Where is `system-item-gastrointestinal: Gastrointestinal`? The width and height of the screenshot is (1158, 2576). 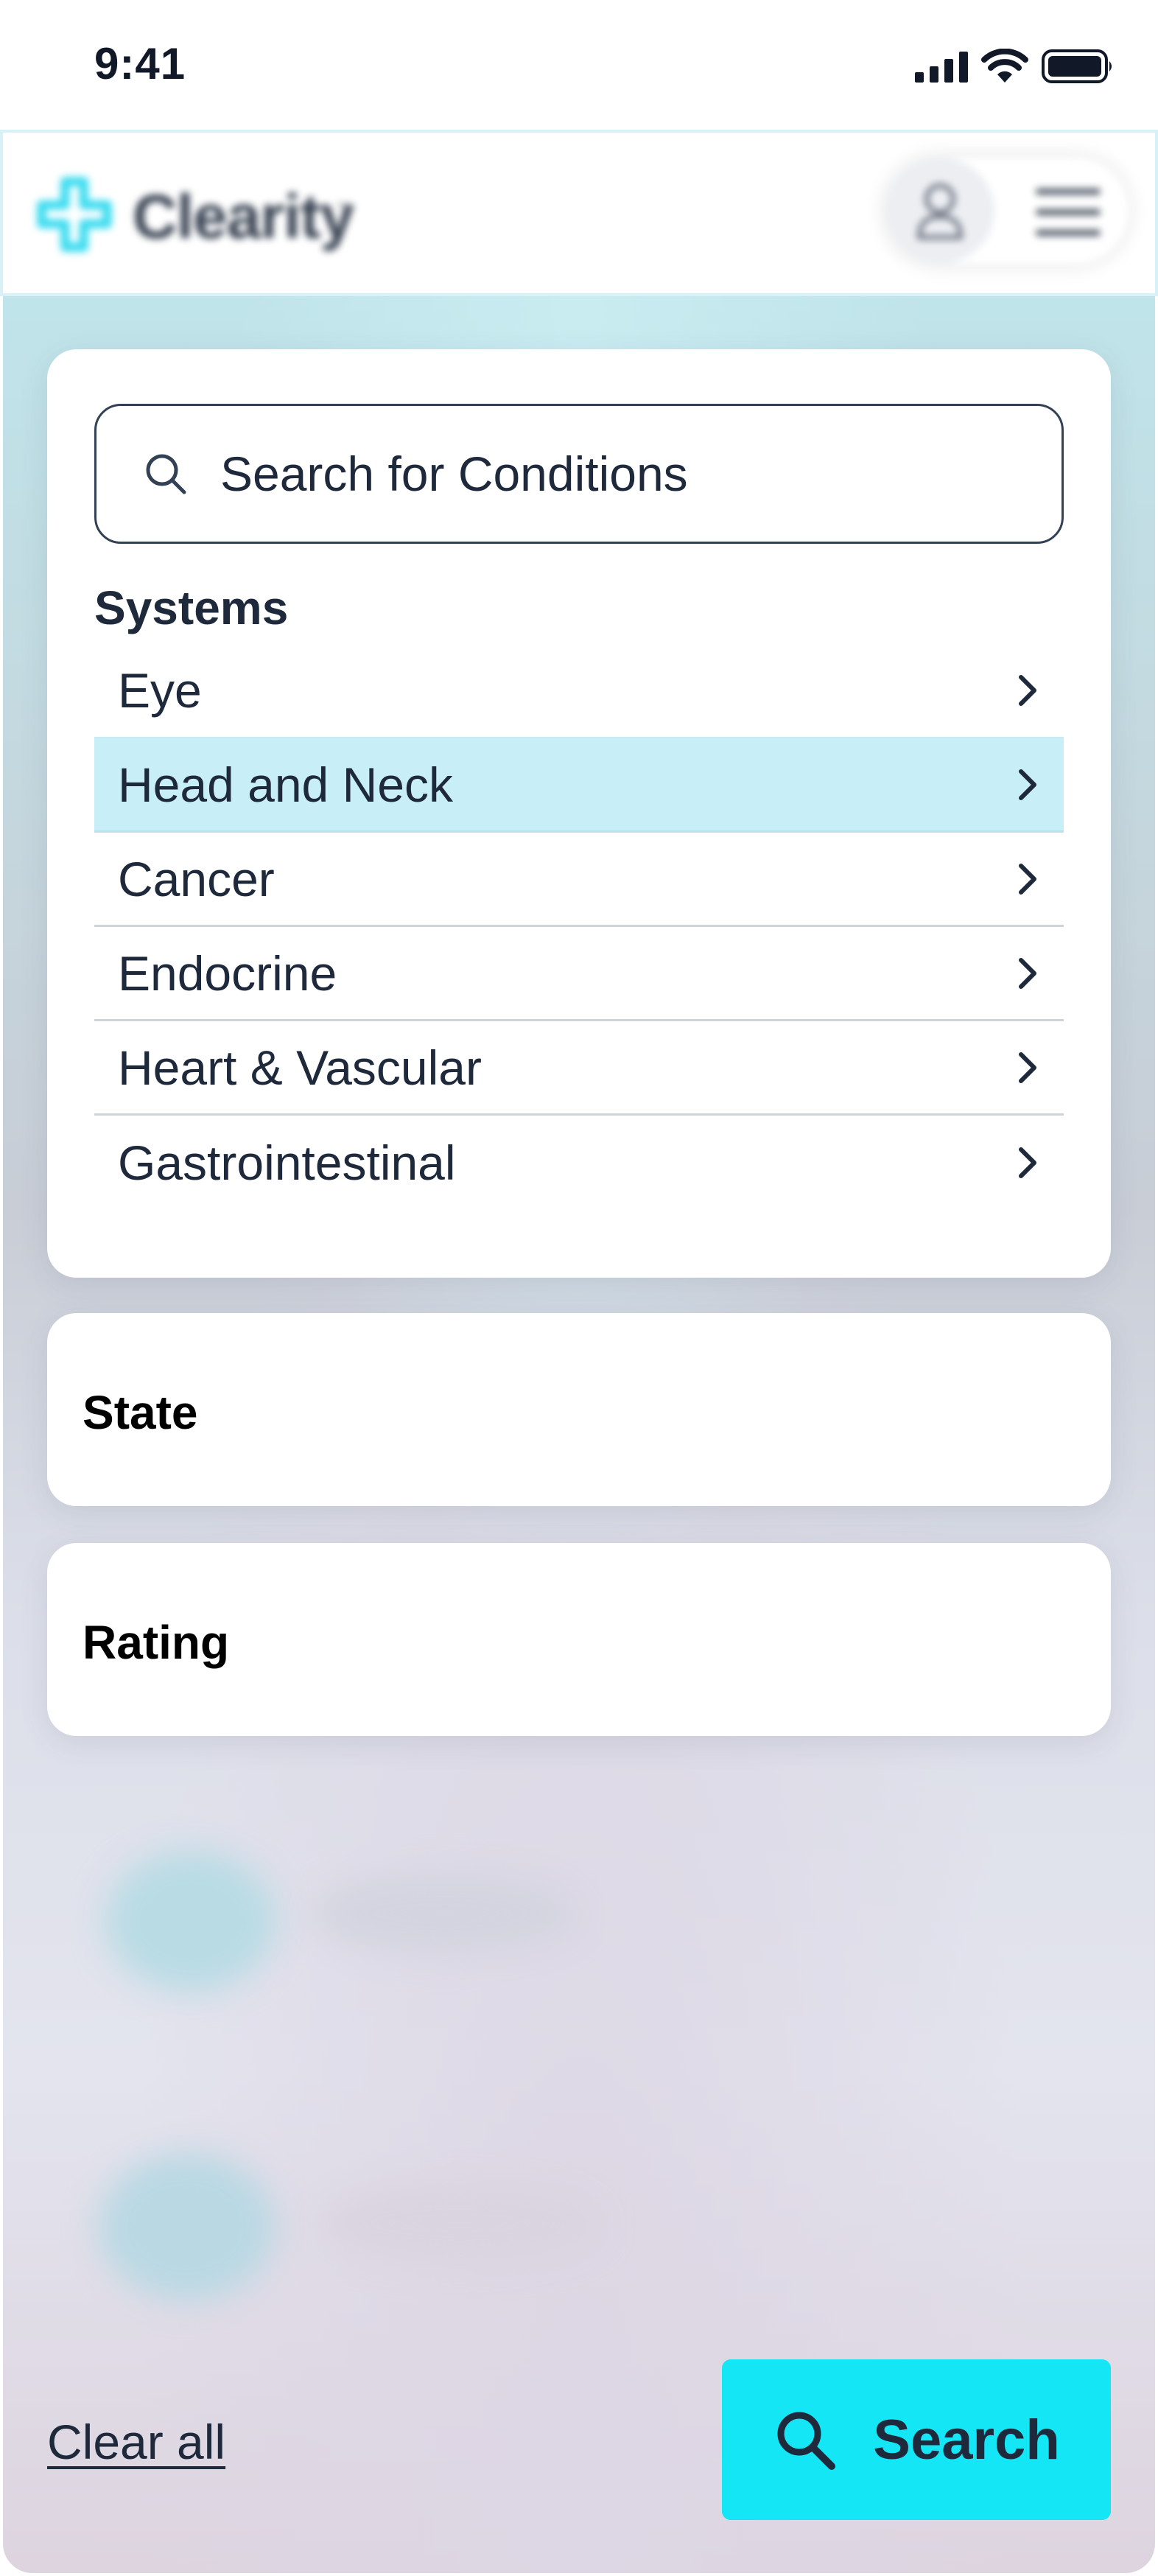
system-item-gastrointestinal: Gastrointestinal is located at coordinates (579, 1163).